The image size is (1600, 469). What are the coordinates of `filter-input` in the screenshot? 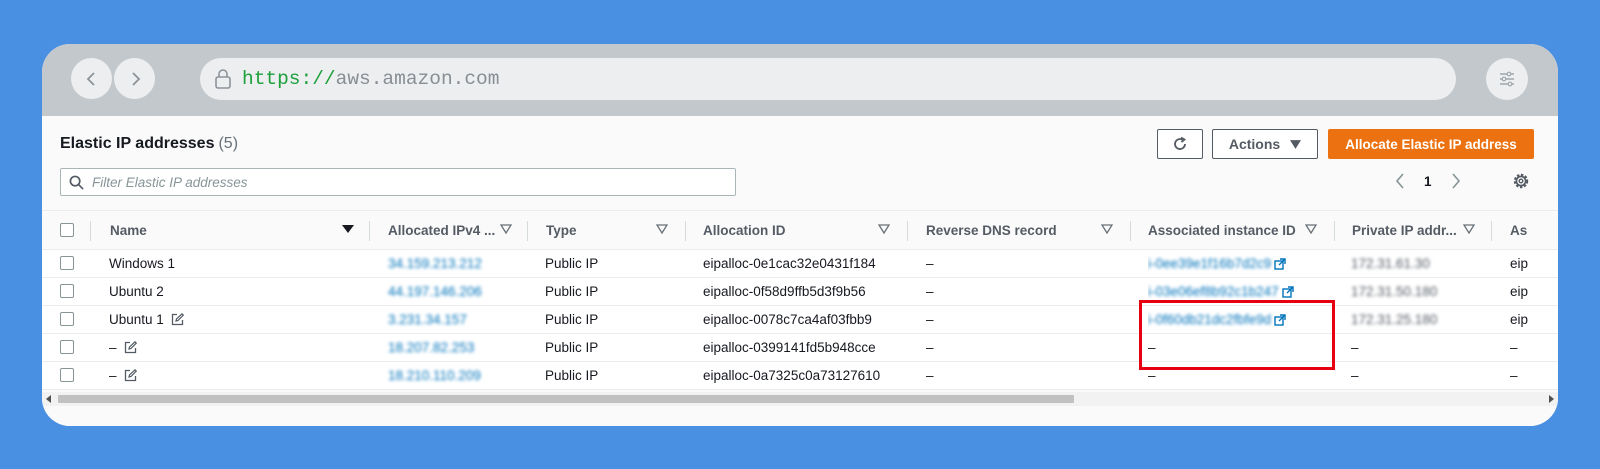 It's located at (392, 182).